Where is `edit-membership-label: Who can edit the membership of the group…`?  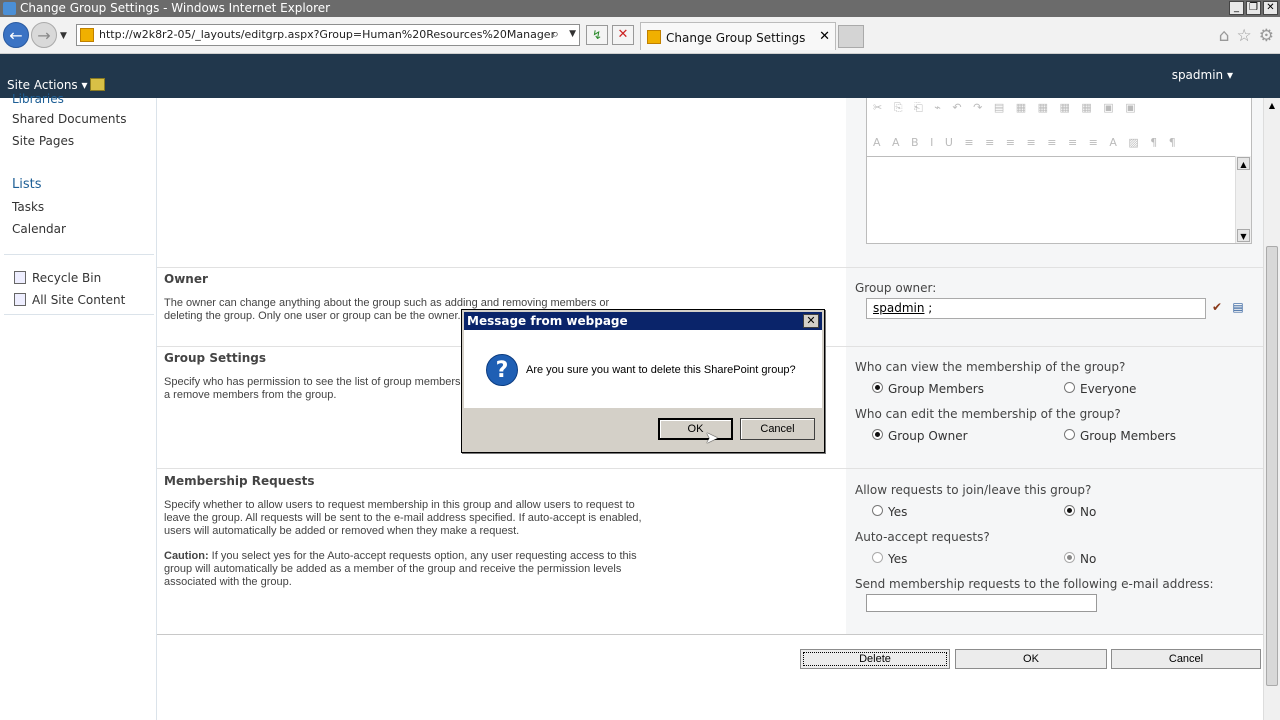 edit-membership-label: Who can edit the membership of the group… is located at coordinates (988, 414).